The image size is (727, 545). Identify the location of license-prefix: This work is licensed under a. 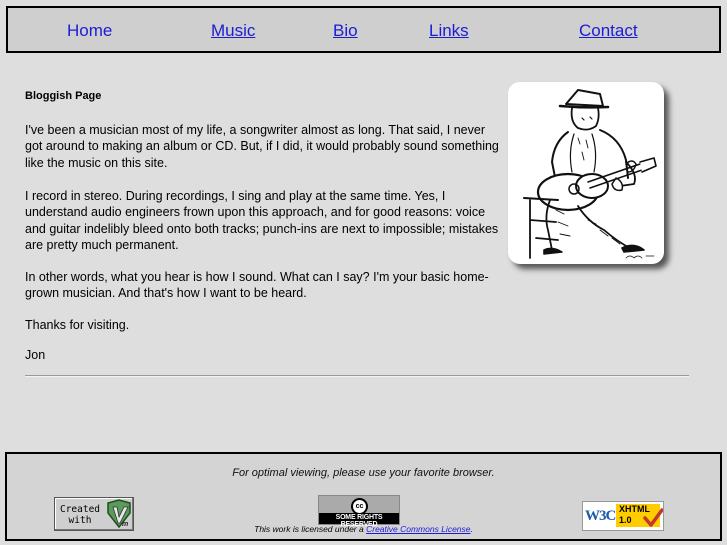
(310, 529).